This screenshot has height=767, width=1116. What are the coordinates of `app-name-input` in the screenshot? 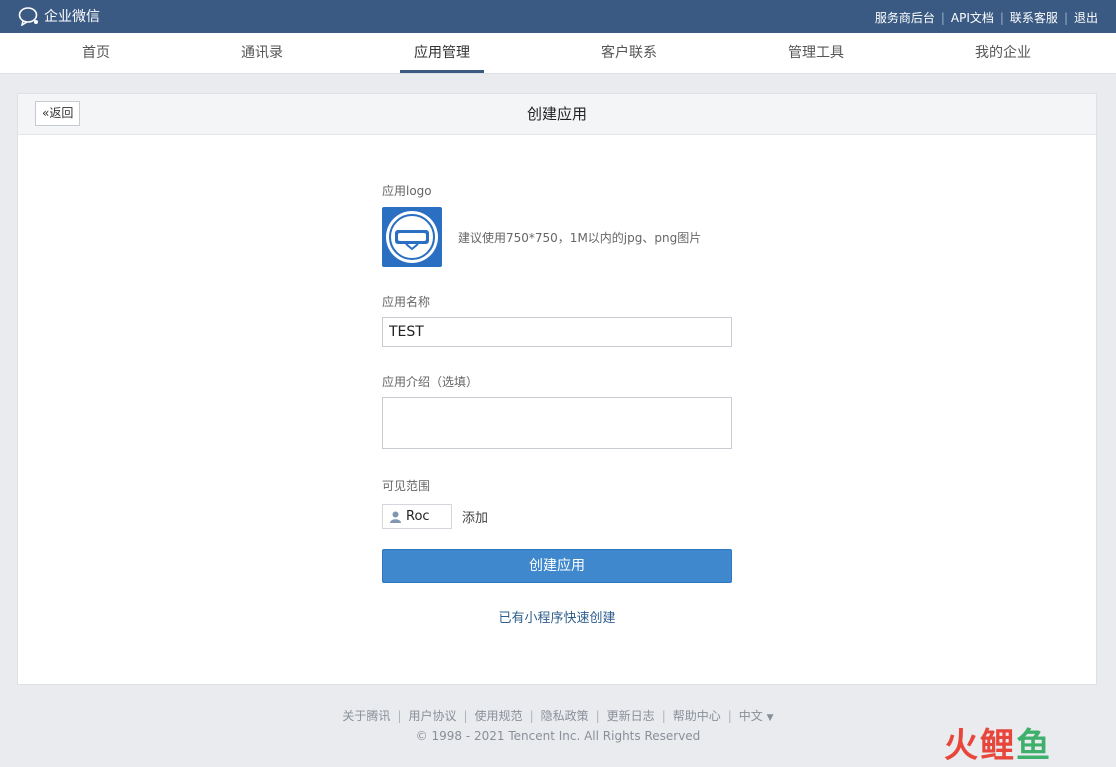 It's located at (557, 332).